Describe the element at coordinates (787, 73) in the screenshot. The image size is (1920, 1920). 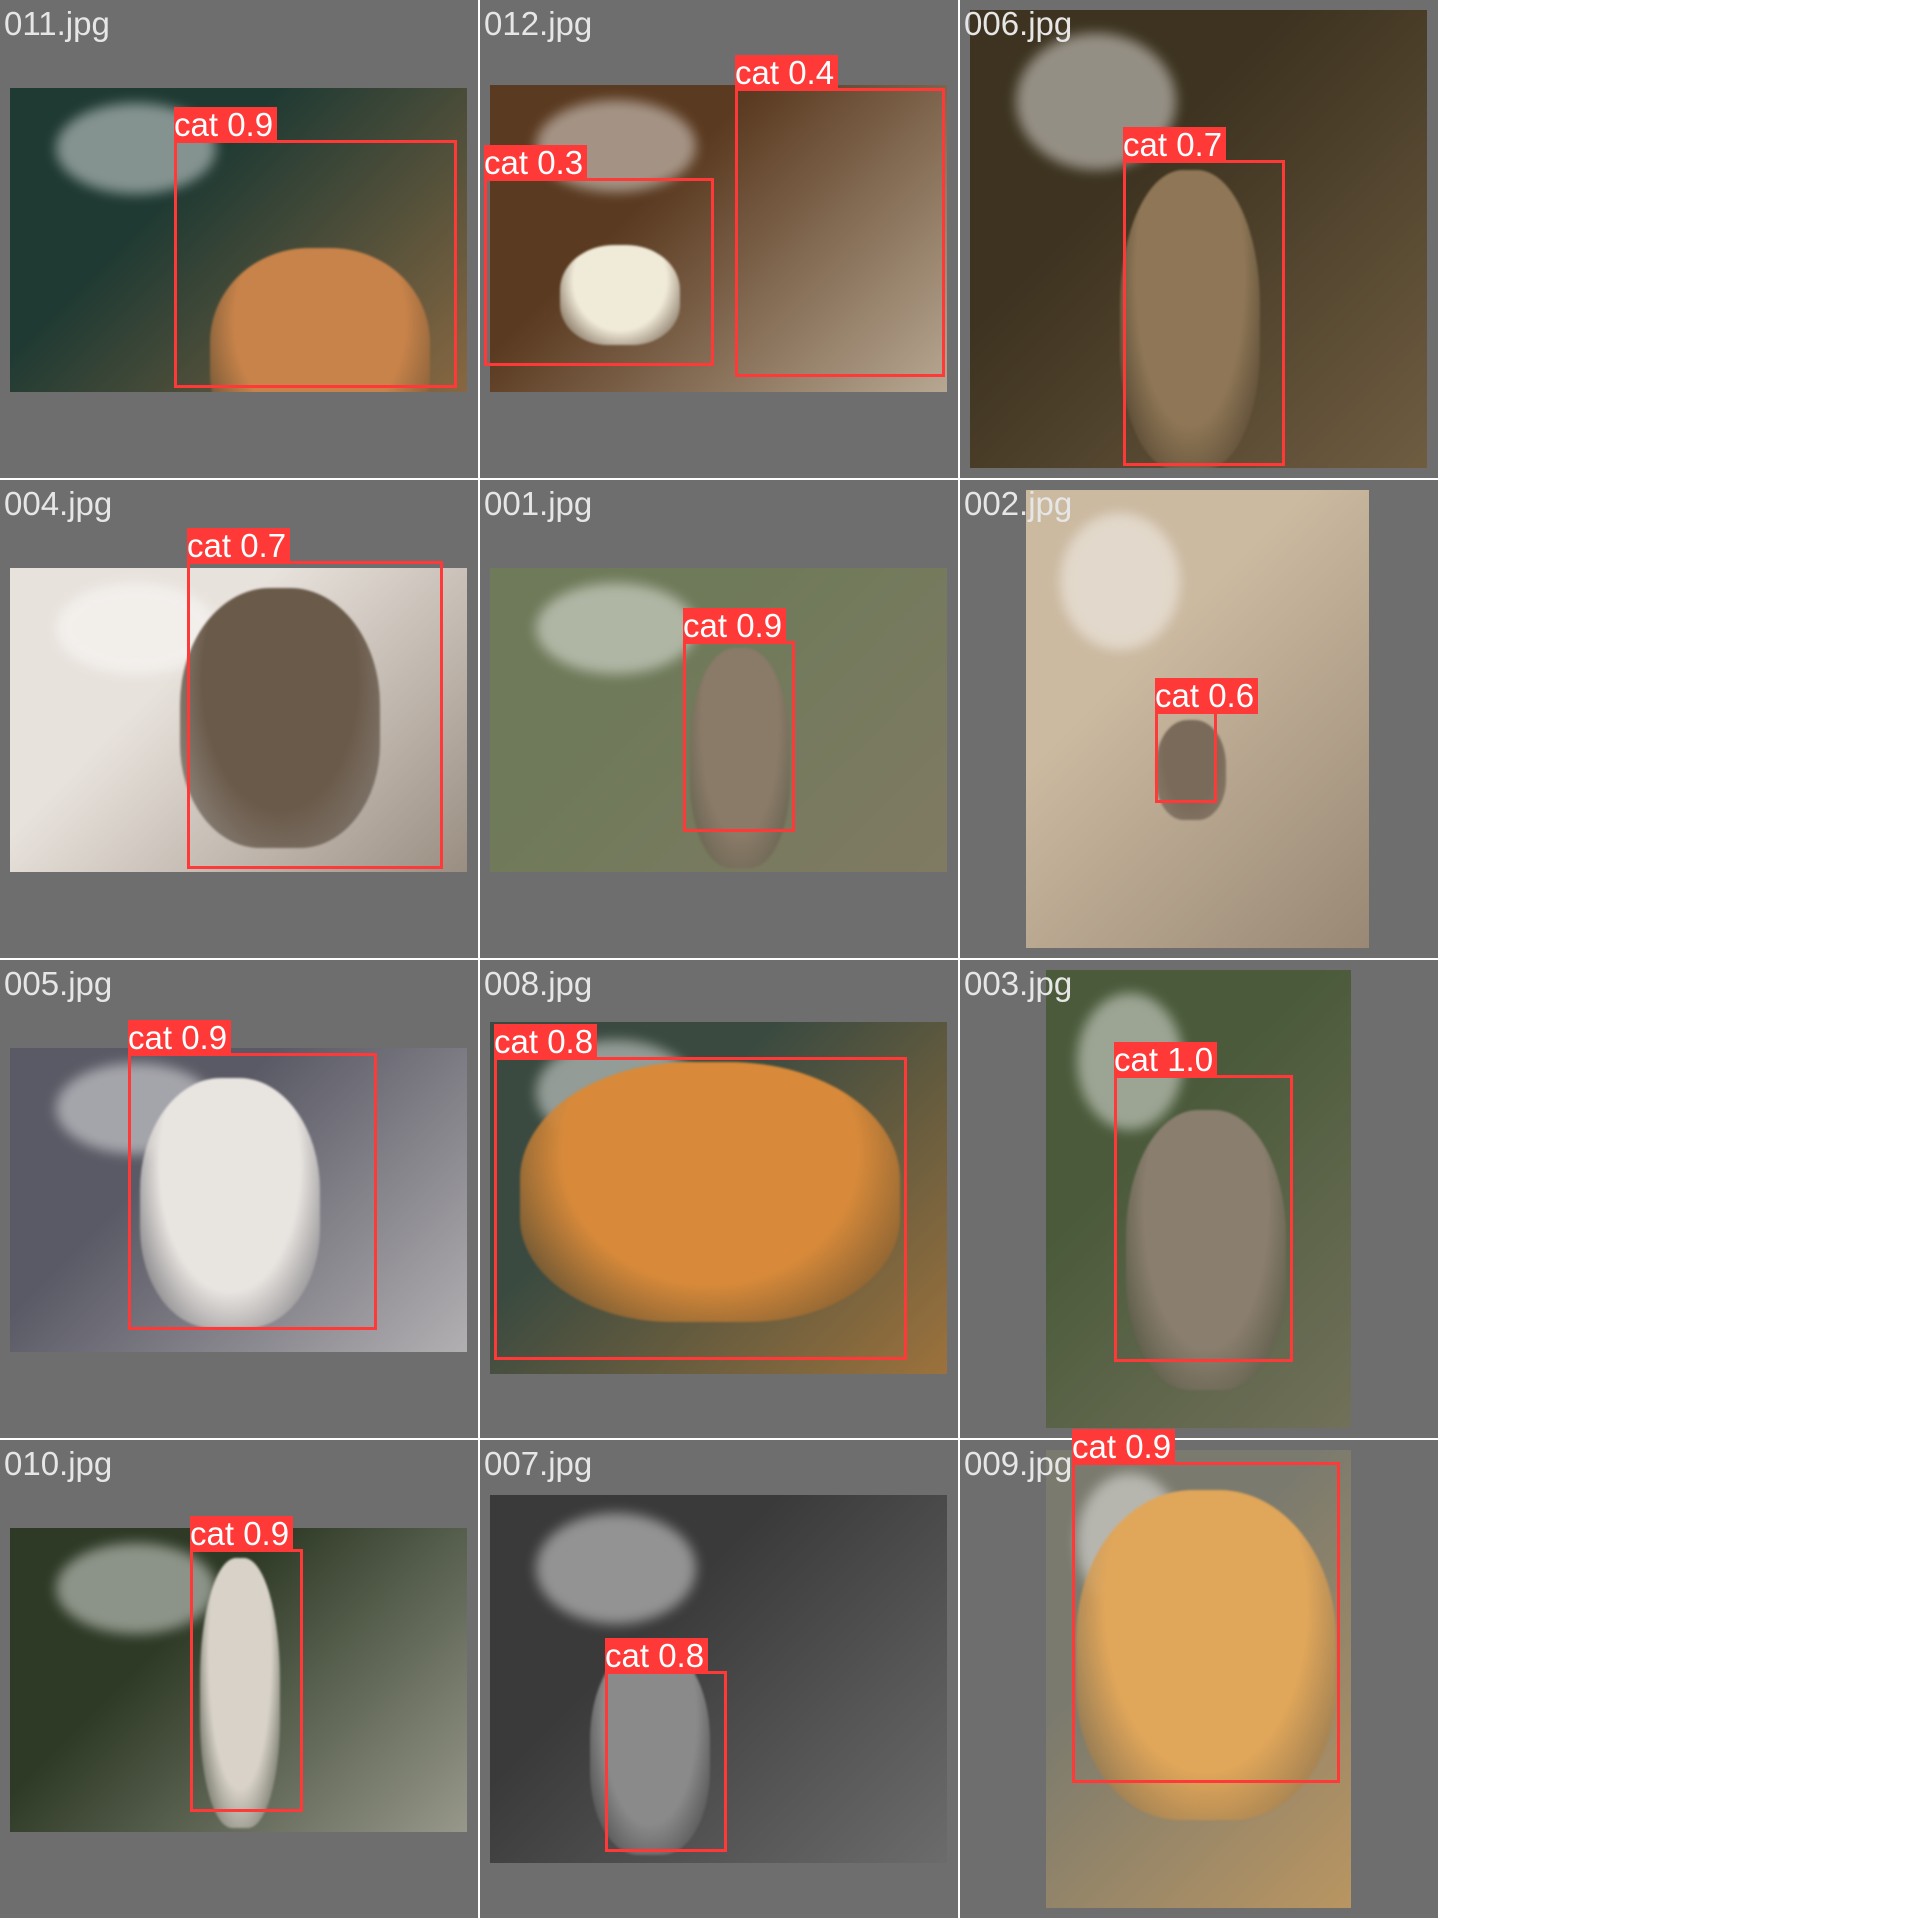
I see `detection-label: cat 0.4` at that location.